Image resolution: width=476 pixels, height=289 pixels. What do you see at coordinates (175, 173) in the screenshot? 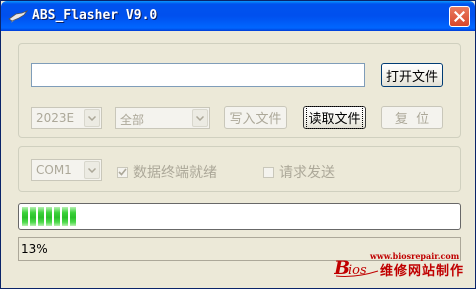
I see `dtr-ready-label: 数据终端就绪` at bounding box center [175, 173].